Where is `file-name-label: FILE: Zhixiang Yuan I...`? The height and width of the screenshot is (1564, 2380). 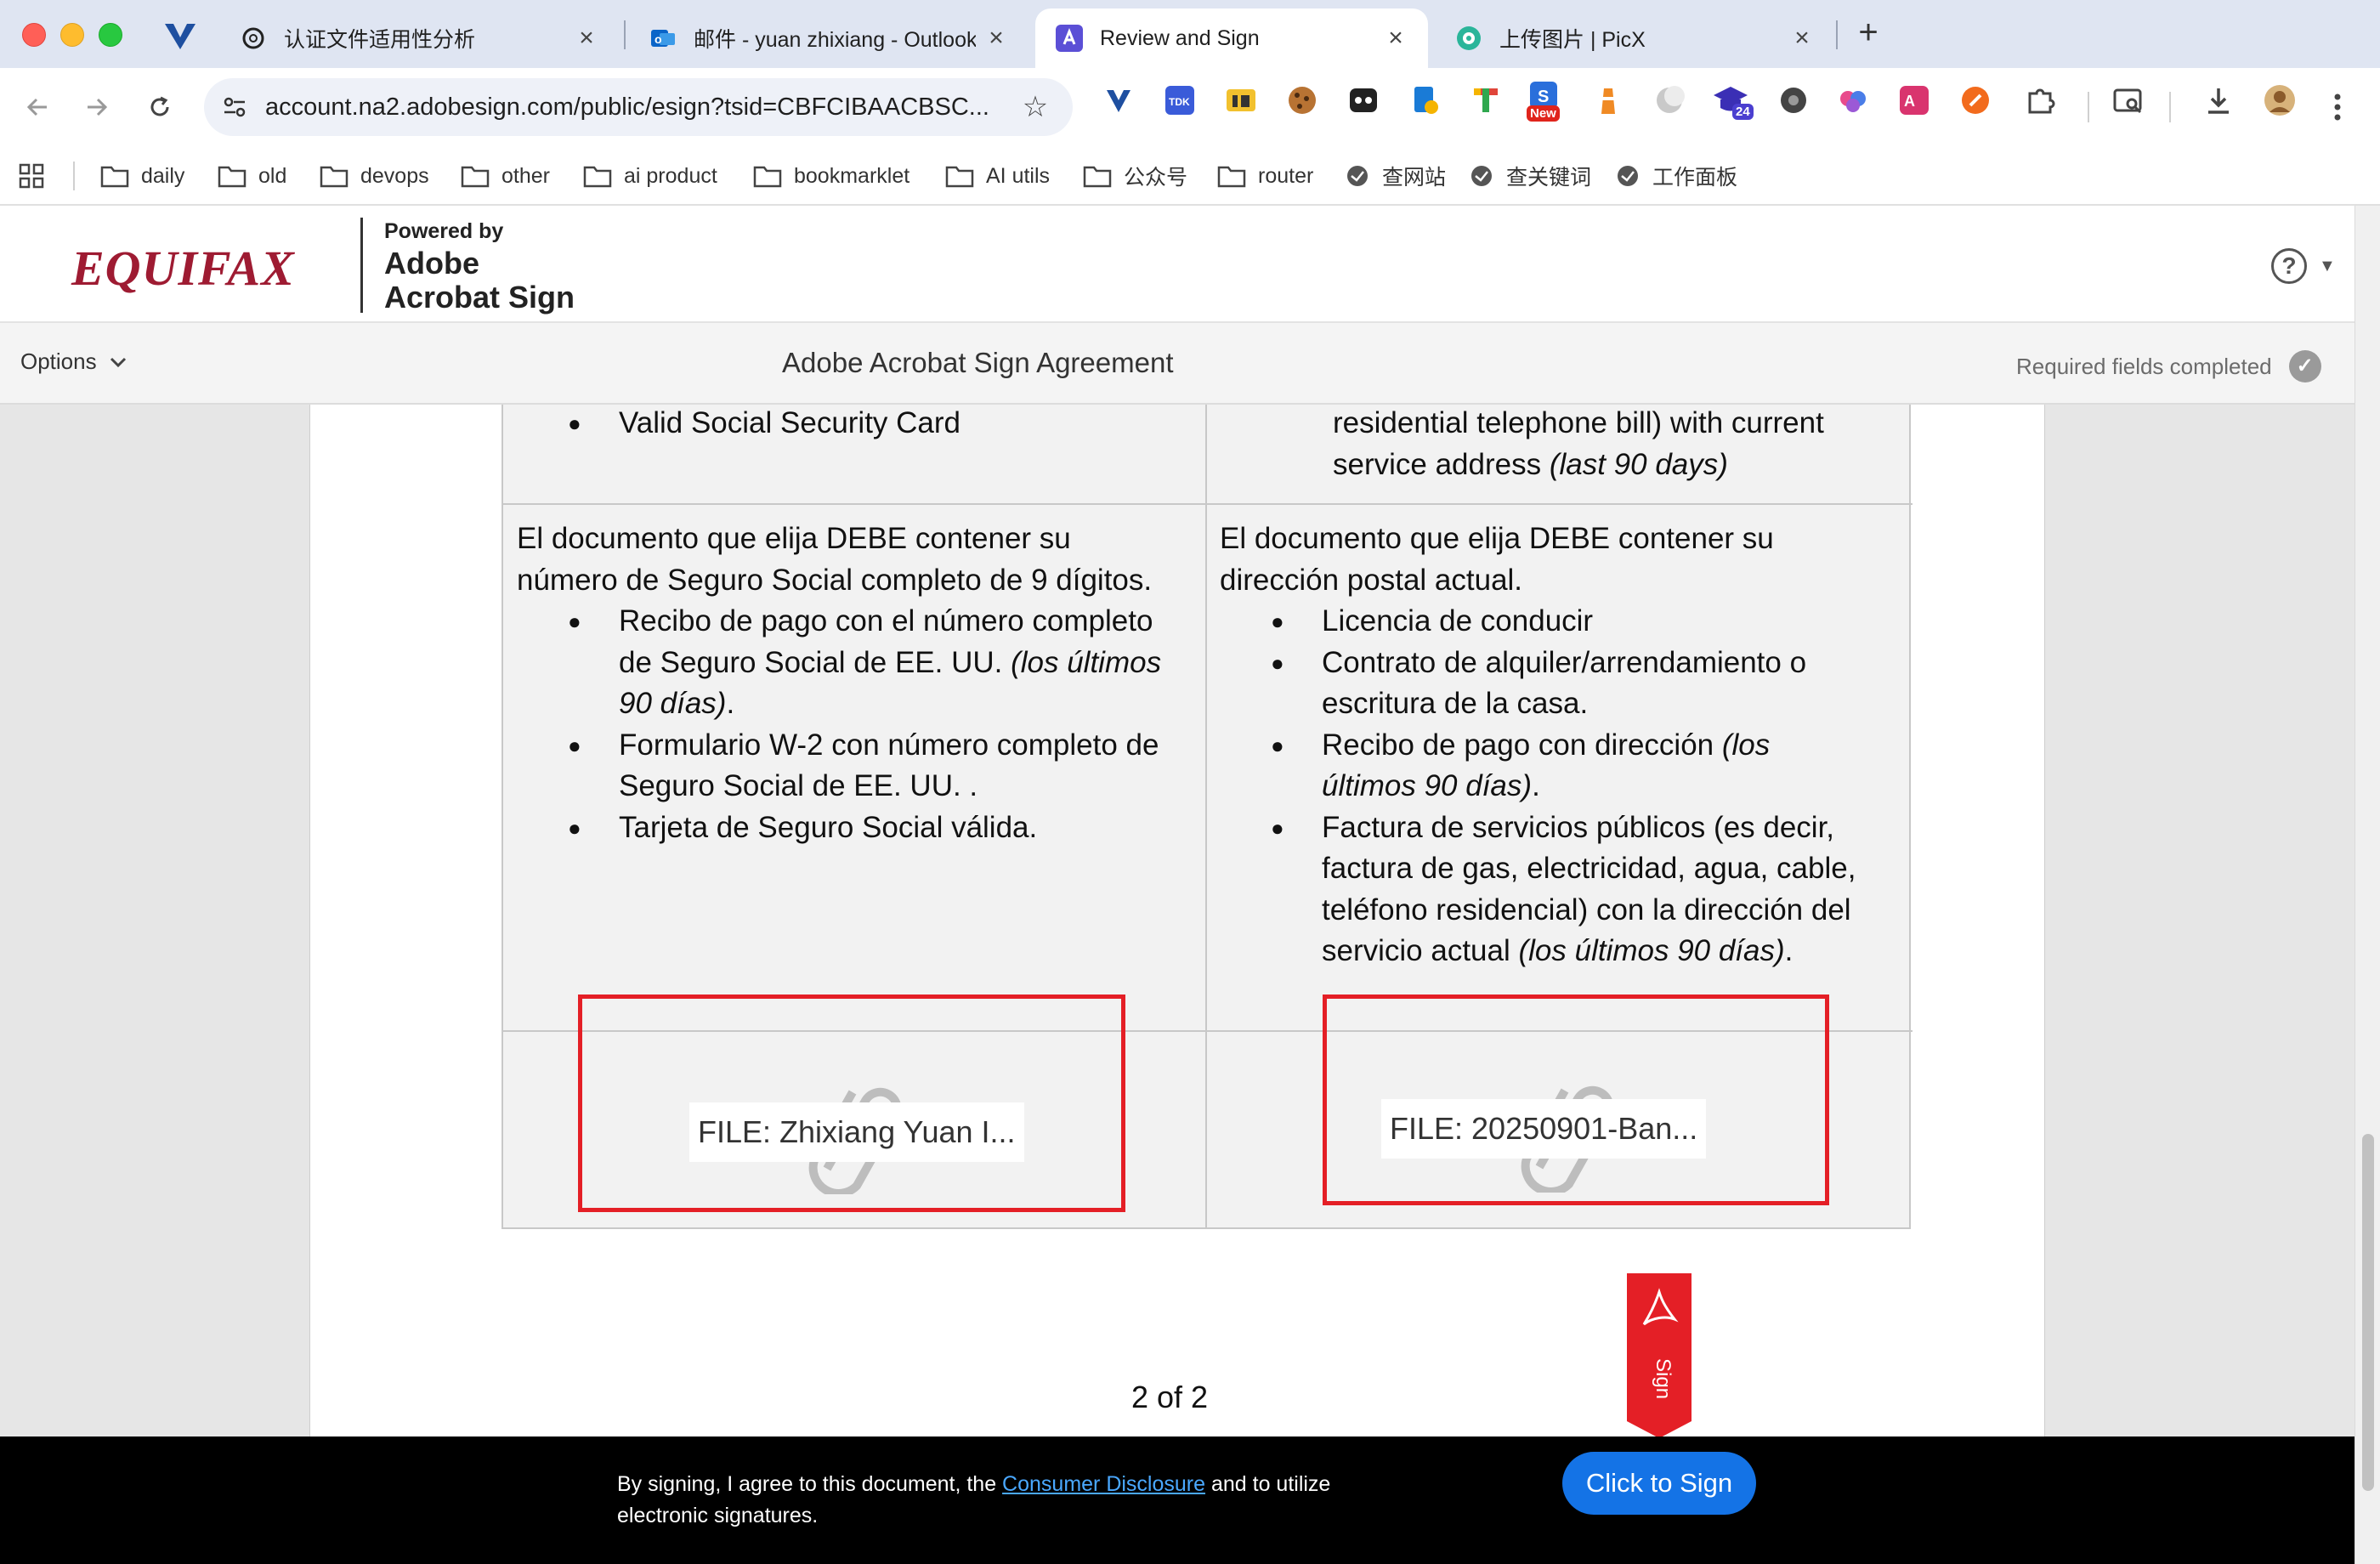
file-name-label: FILE: Zhixiang Yuan I... is located at coordinates (856, 1132).